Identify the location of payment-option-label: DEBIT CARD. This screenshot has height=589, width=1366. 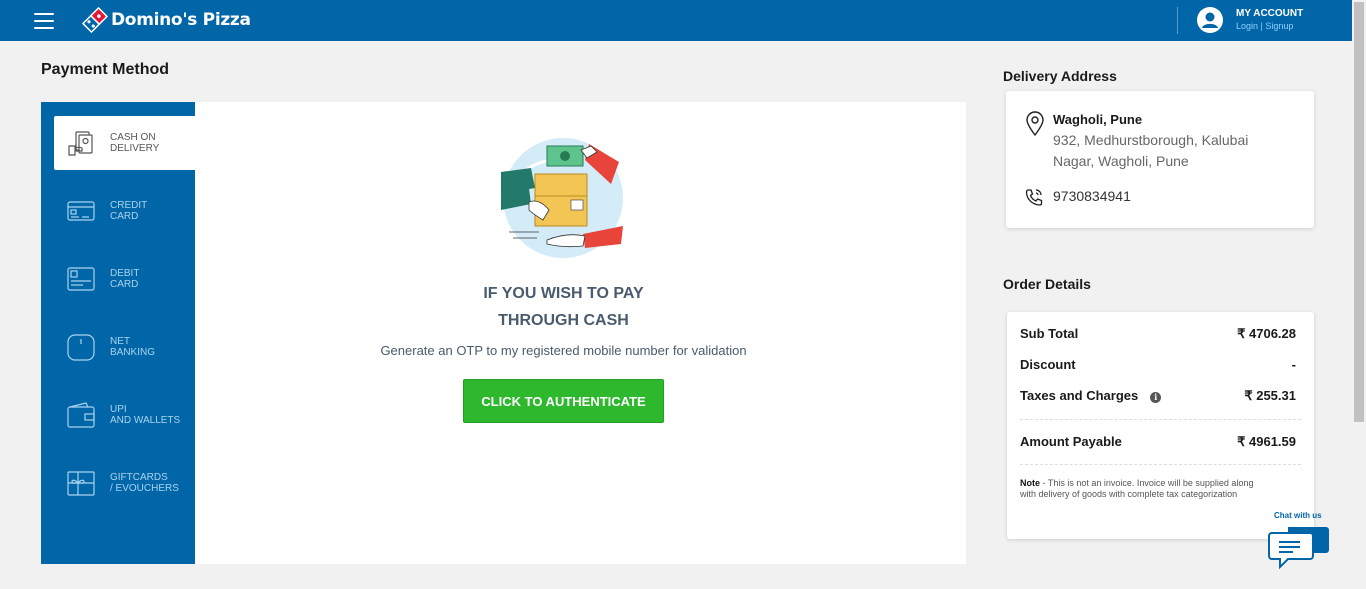
(125, 279).